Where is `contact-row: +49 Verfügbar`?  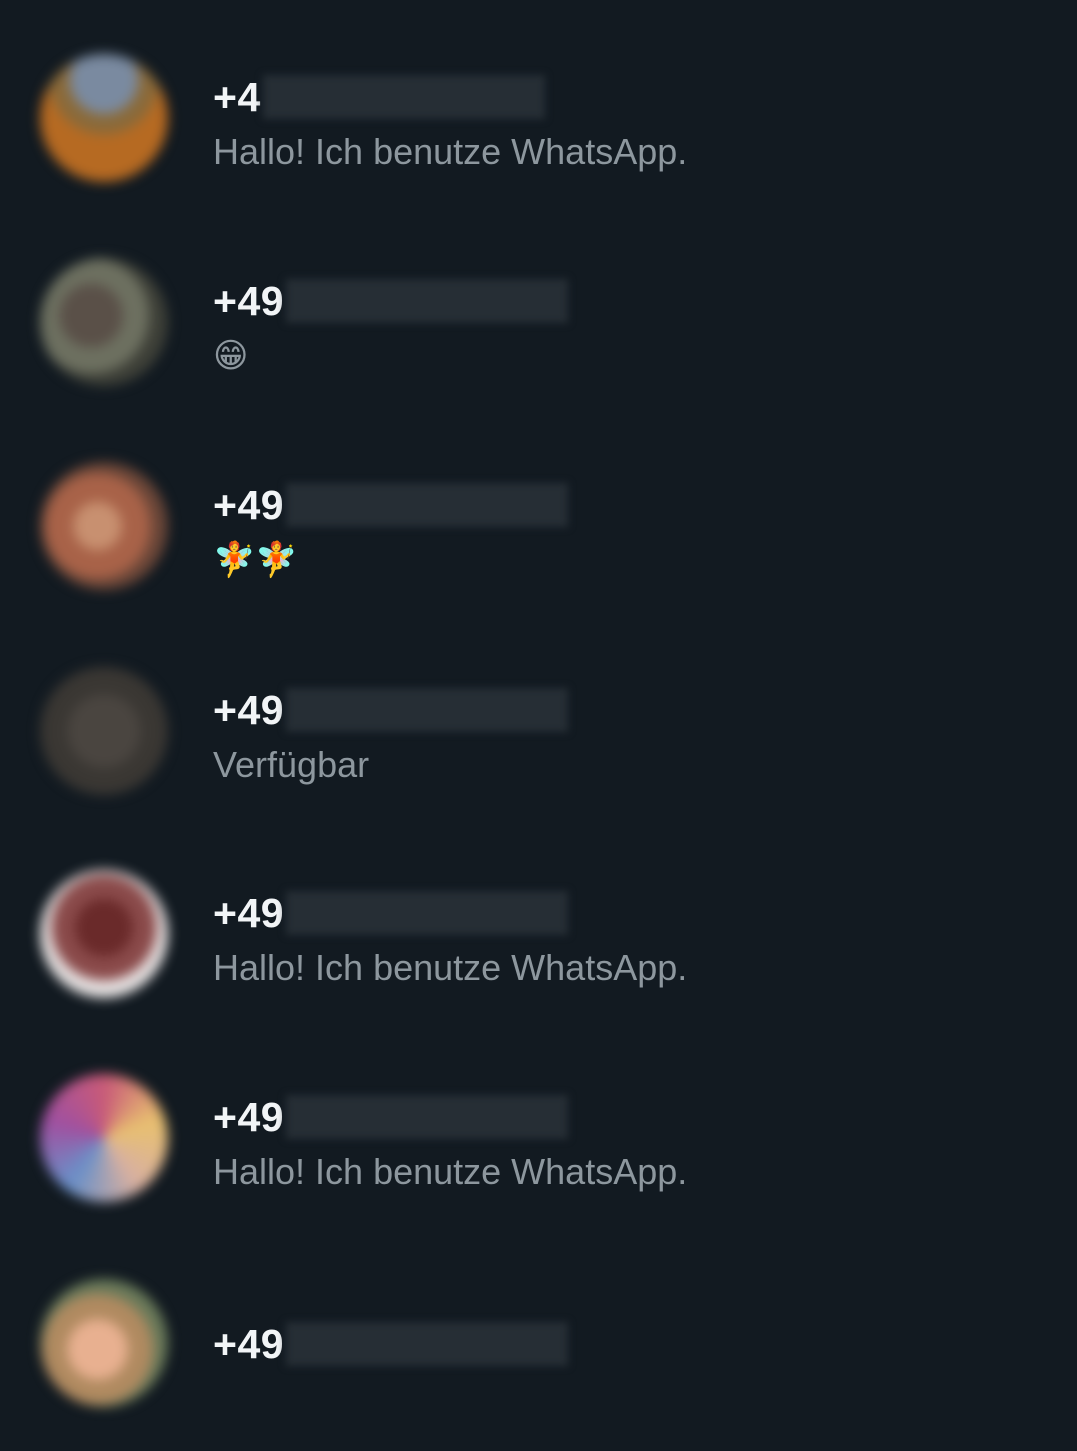
contact-row: +49 Verfügbar is located at coordinates (538, 715).